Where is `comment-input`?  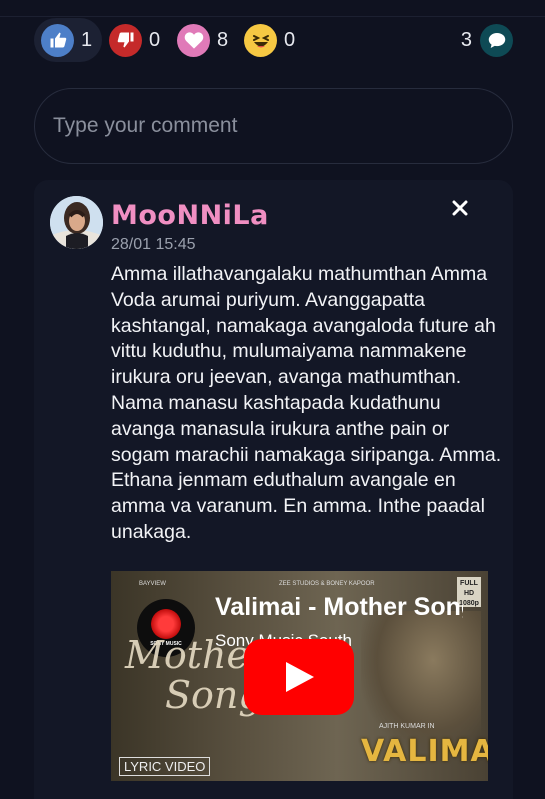 comment-input is located at coordinates (282, 126).